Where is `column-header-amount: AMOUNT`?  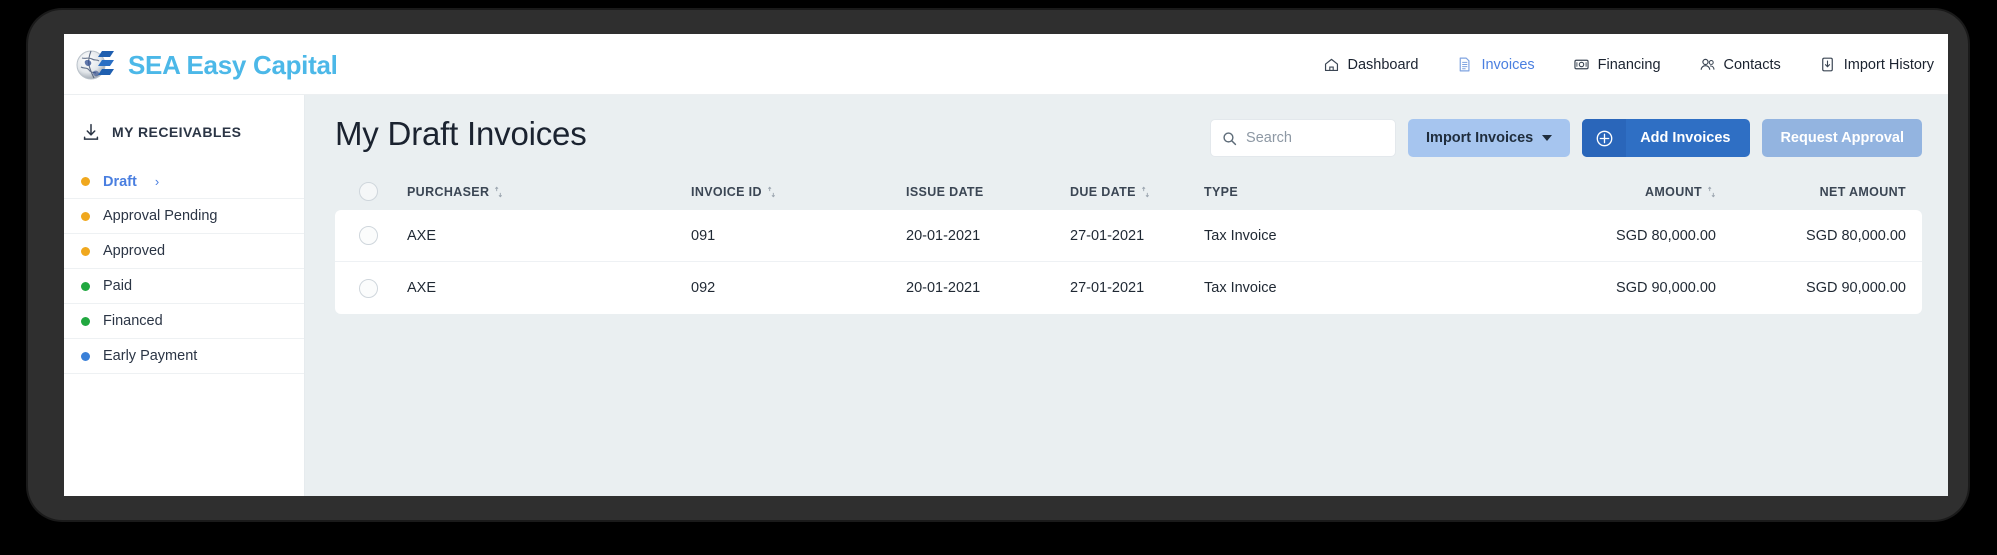
column-header-amount: AMOUNT is located at coordinates (1605, 192).